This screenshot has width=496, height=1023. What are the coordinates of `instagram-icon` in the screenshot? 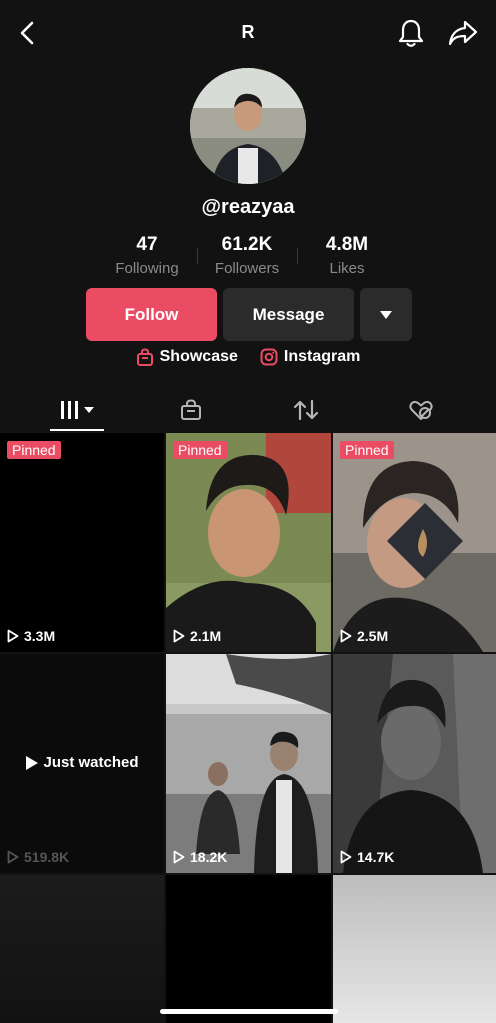 It's located at (269, 357).